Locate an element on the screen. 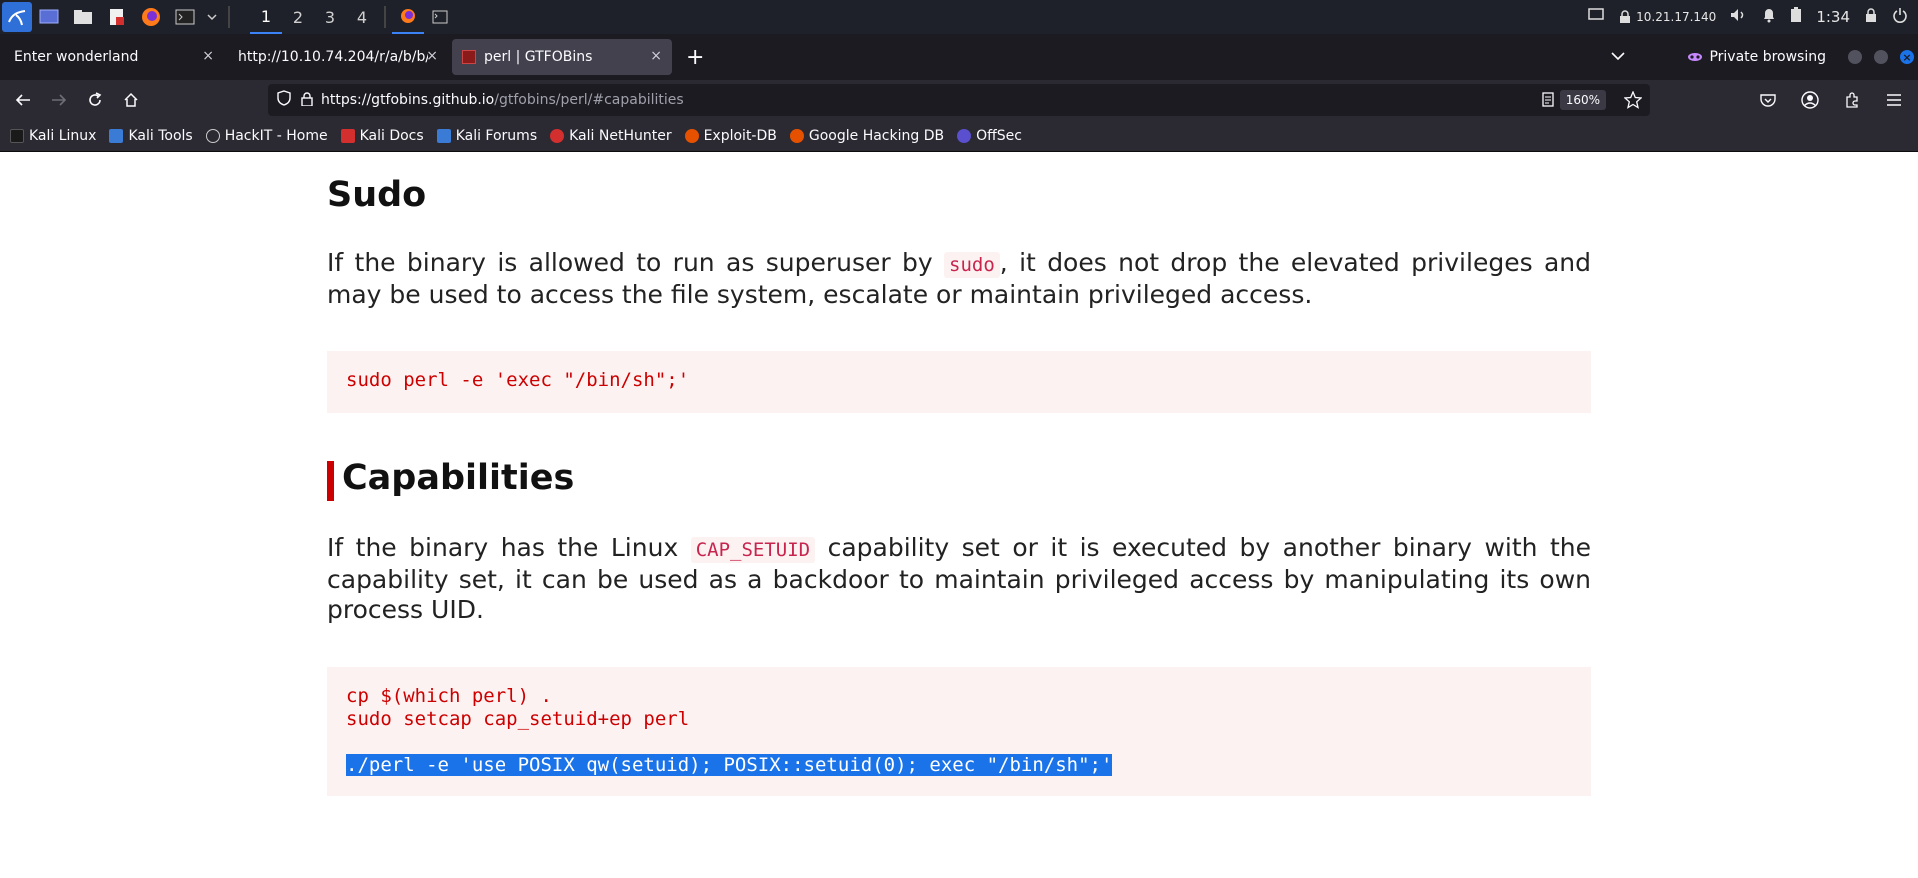 The width and height of the screenshot is (1918, 878). lock-network-icon is located at coordinates (1625, 16).